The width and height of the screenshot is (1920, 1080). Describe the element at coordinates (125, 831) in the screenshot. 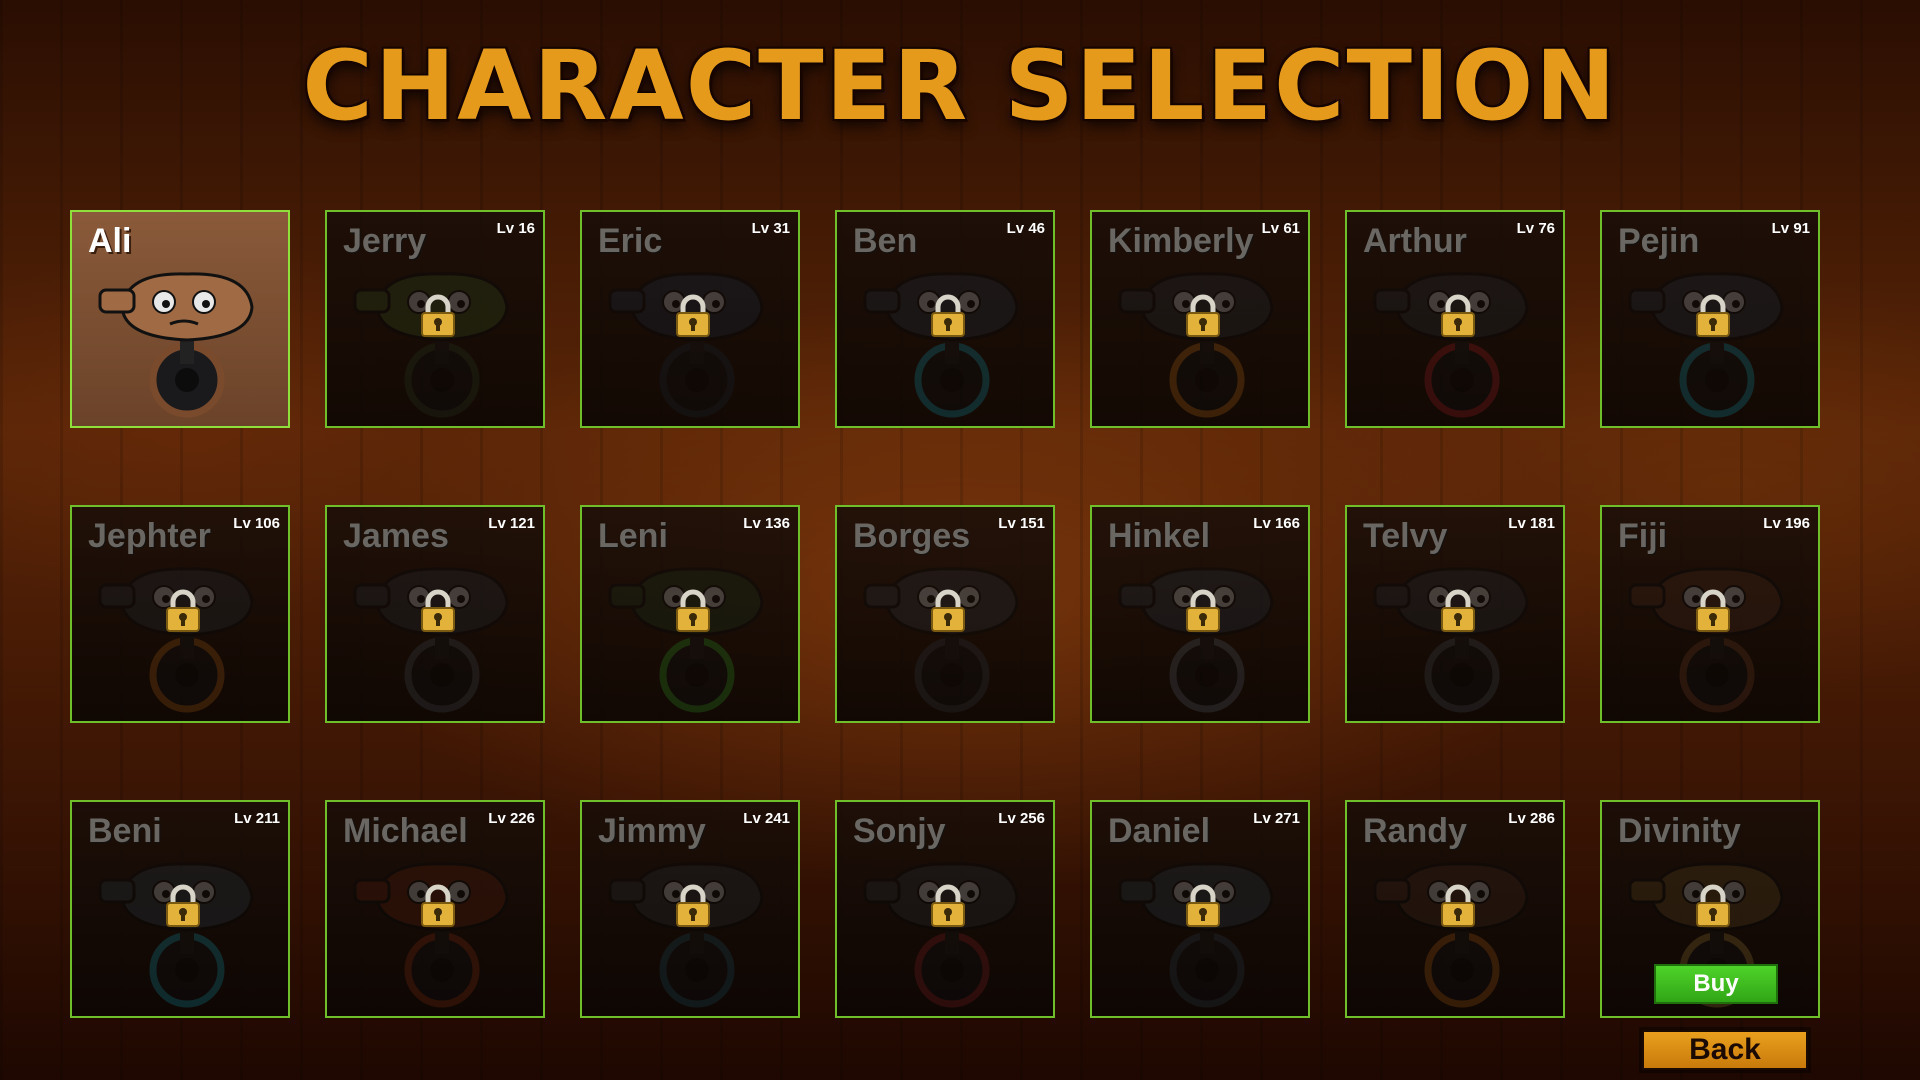

I see `character-name: Beni` at that location.